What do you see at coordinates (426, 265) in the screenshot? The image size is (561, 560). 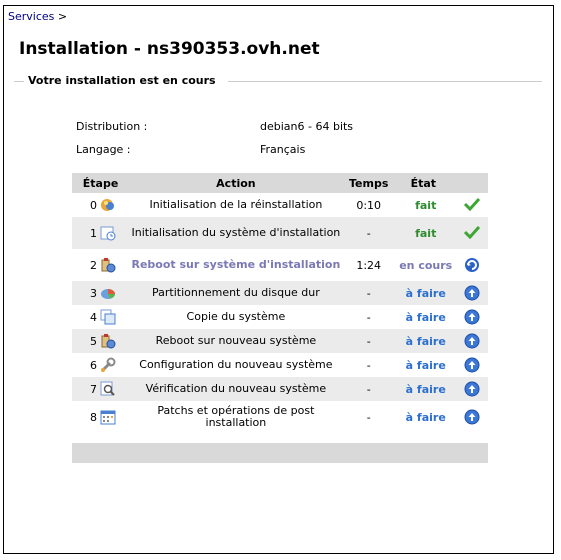 I see `step-state: en cours` at bounding box center [426, 265].